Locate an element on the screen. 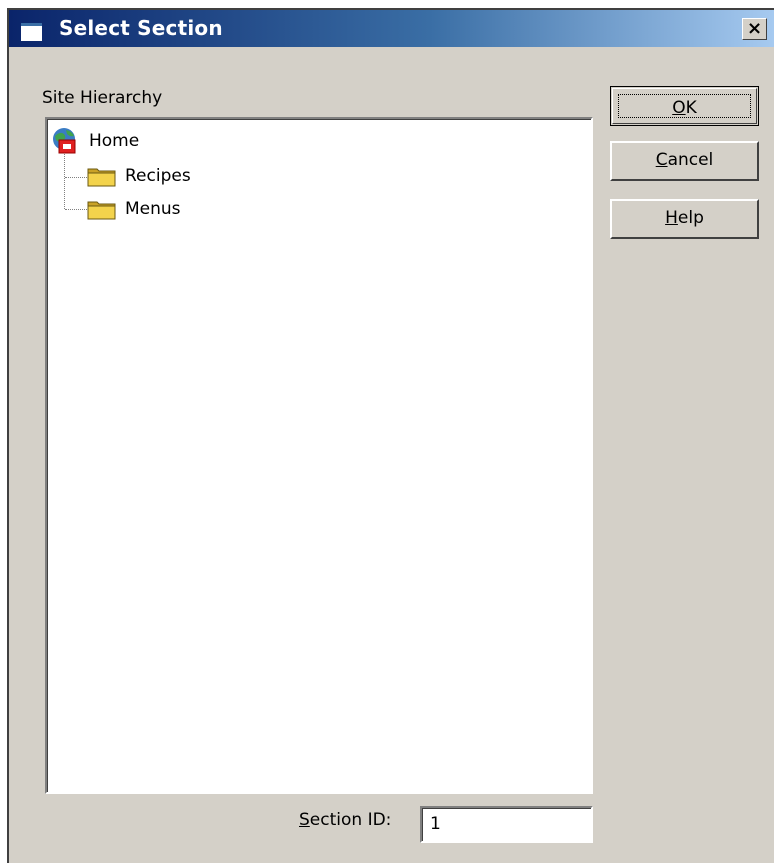  help-accel-key: H is located at coordinates (671, 218).